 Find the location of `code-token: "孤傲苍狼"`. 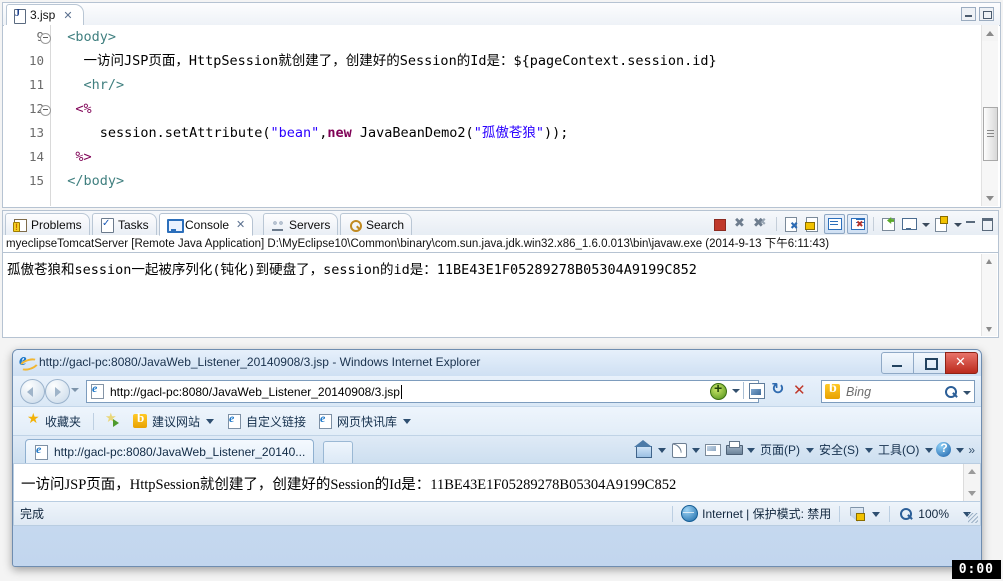

code-token: "孤傲苍狼" is located at coordinates (508, 133).